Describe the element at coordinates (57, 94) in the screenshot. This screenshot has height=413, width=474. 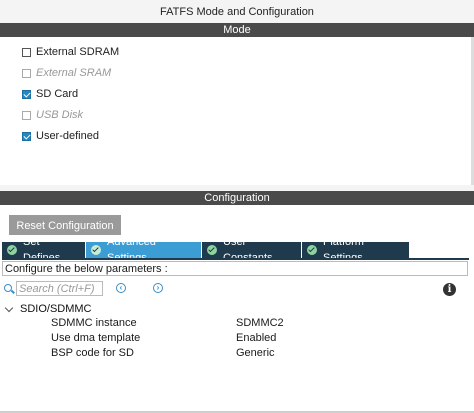
I see `sd-card-label: SD Card` at that location.